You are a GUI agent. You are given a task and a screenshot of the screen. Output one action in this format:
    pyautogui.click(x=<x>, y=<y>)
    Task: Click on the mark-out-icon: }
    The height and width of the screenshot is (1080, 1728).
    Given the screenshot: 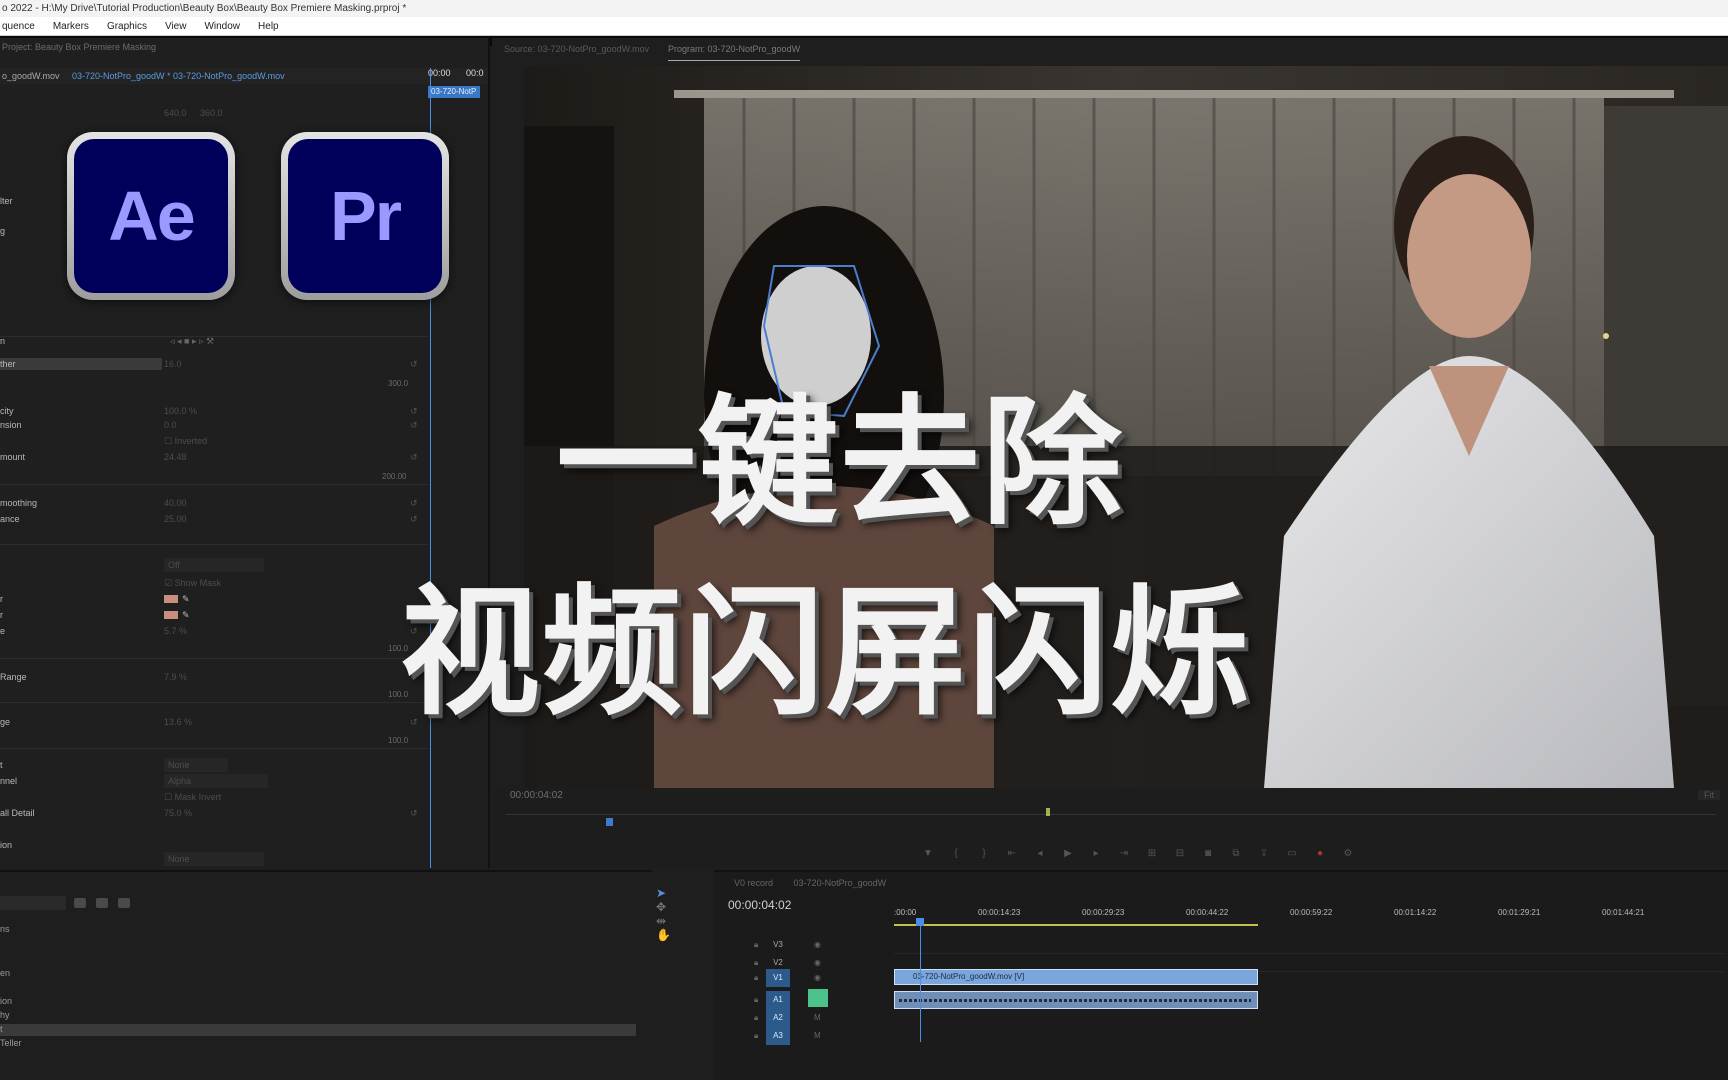 What is the action you would take?
    pyautogui.click(x=984, y=853)
    